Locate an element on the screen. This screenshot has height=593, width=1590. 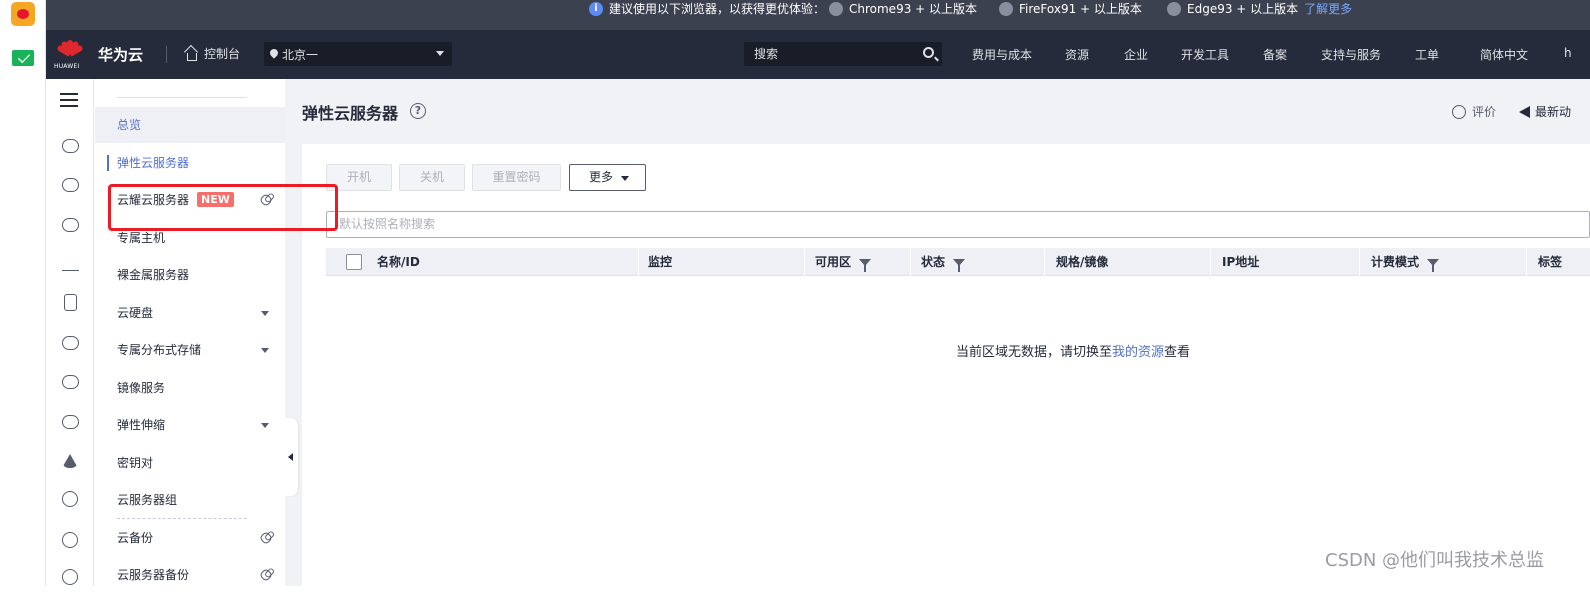
sidebar-item-label: 云服务器组 is located at coordinates (147, 500).